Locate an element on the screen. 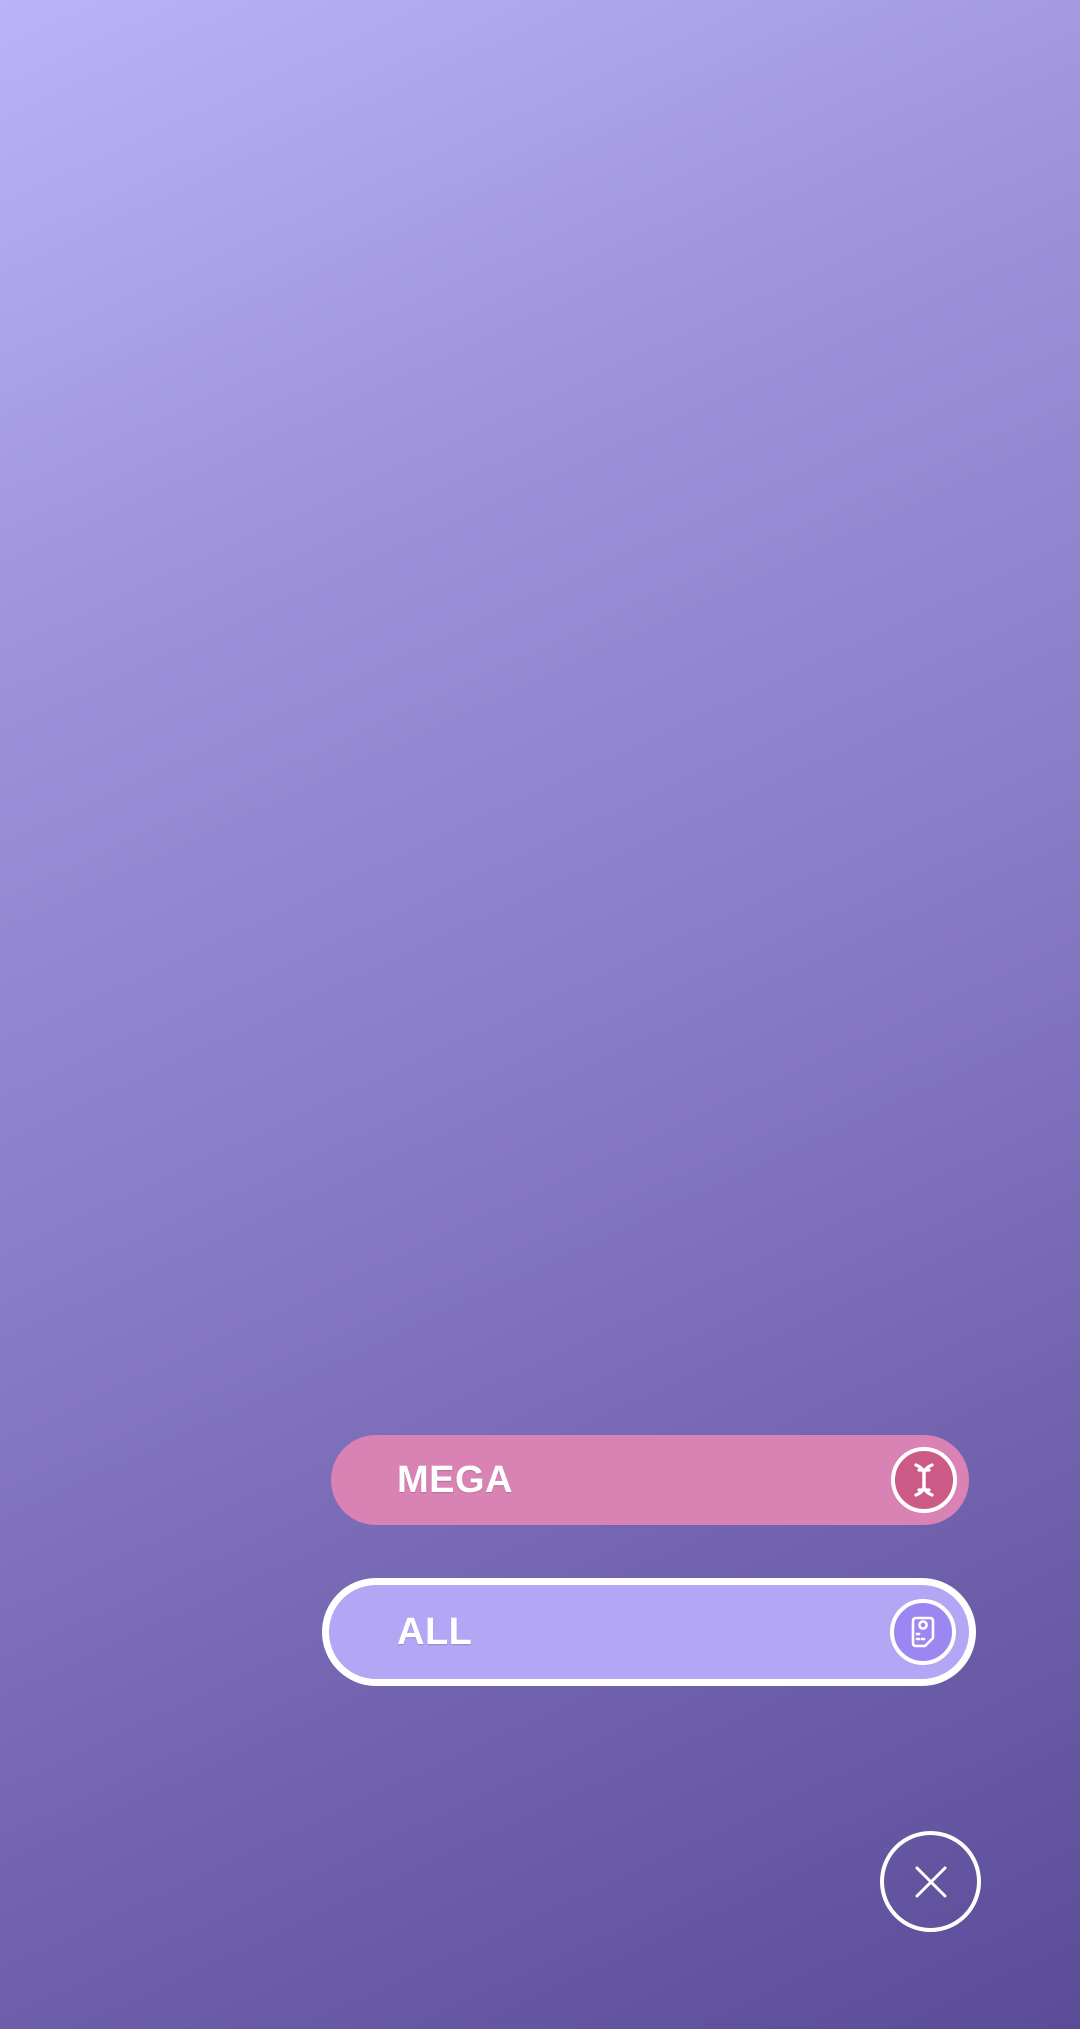 The image size is (1080, 2029). pokedex-icon is located at coordinates (923, 1632).